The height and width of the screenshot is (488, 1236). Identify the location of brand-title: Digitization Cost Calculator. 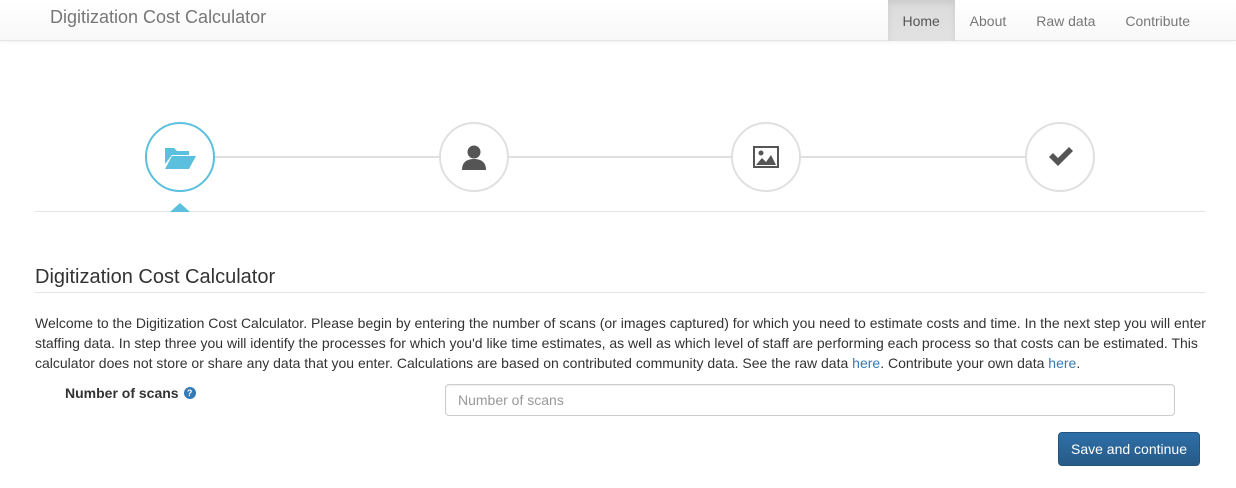
(158, 17).